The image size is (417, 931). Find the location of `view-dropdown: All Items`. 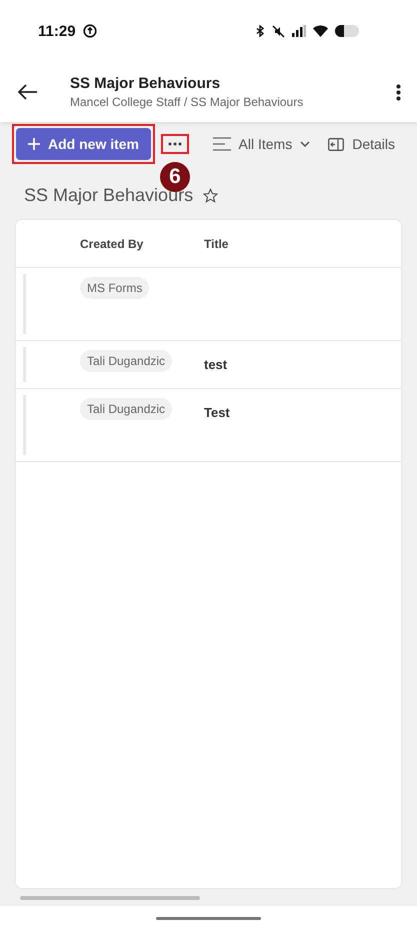

view-dropdown: All Items is located at coordinates (261, 144).